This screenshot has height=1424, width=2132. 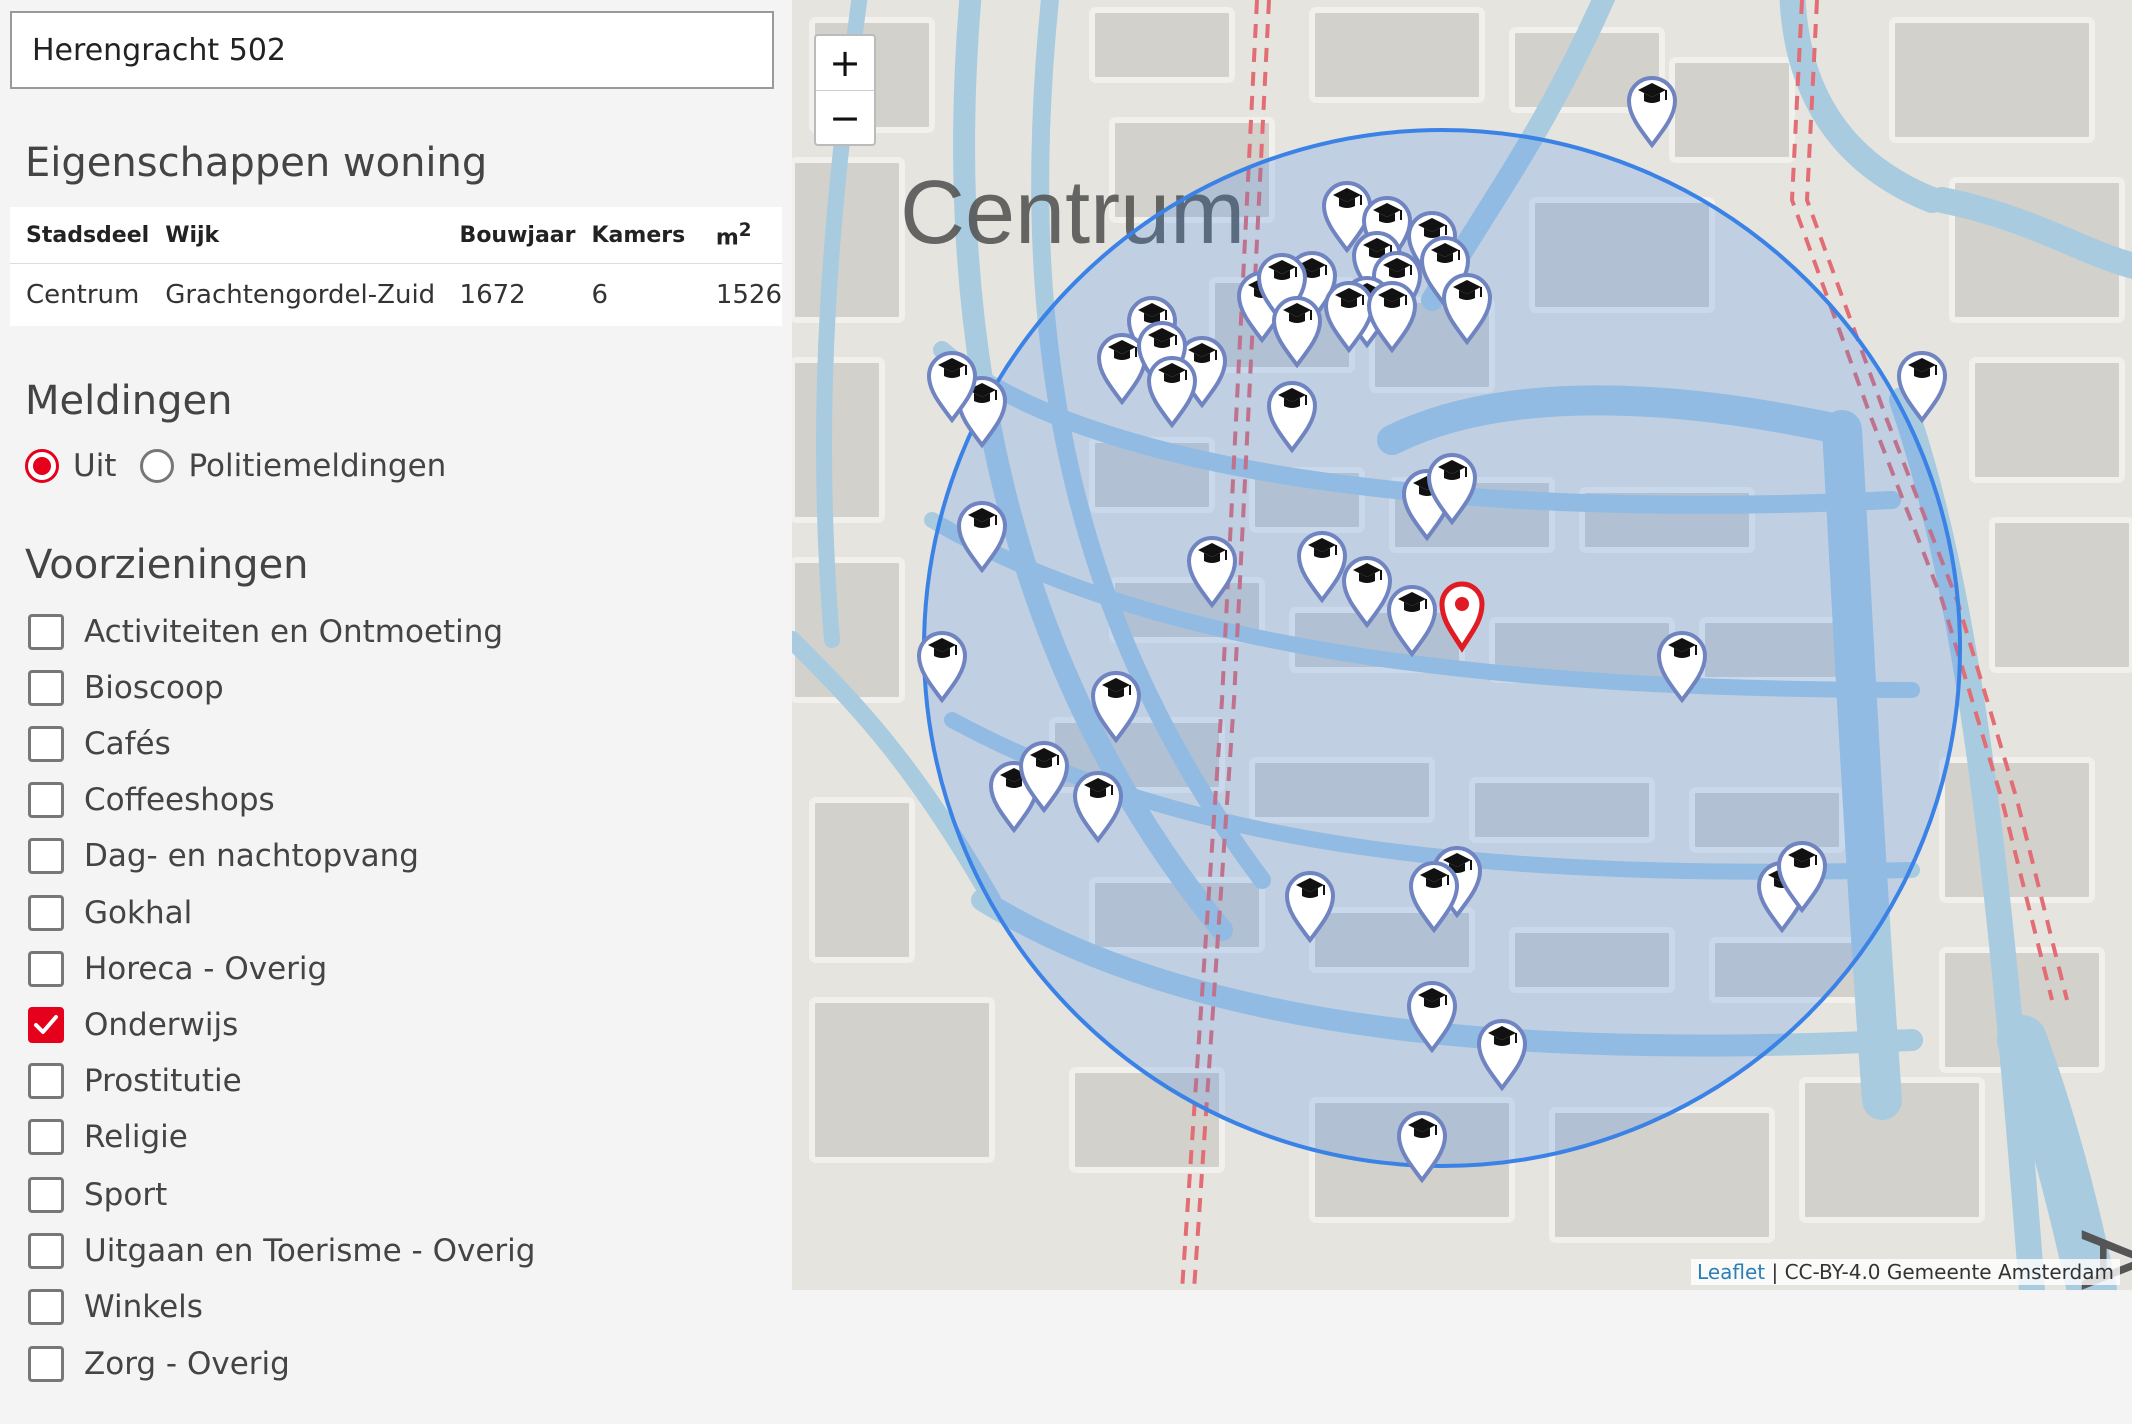 What do you see at coordinates (127, 744) in the screenshot?
I see `checkbox-label: Cafés` at bounding box center [127, 744].